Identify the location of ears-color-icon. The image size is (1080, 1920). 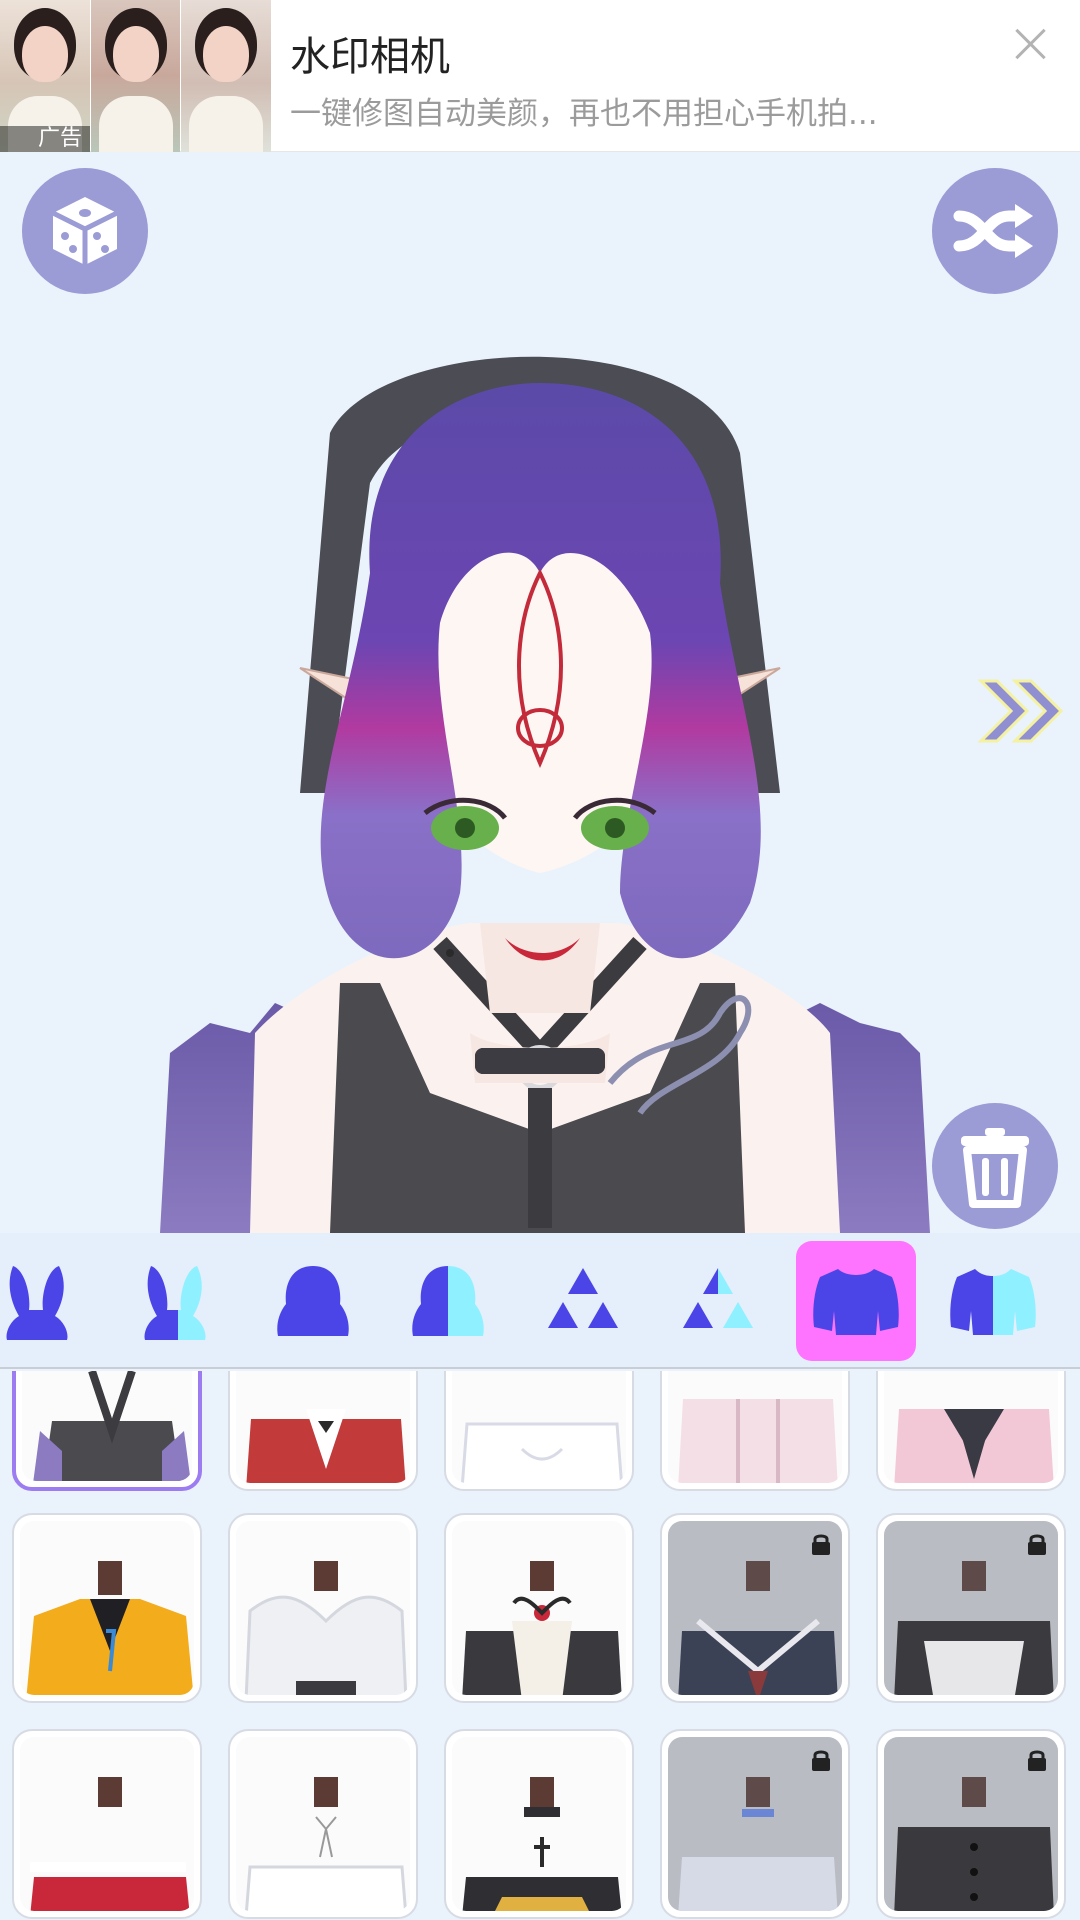
(175, 1303).